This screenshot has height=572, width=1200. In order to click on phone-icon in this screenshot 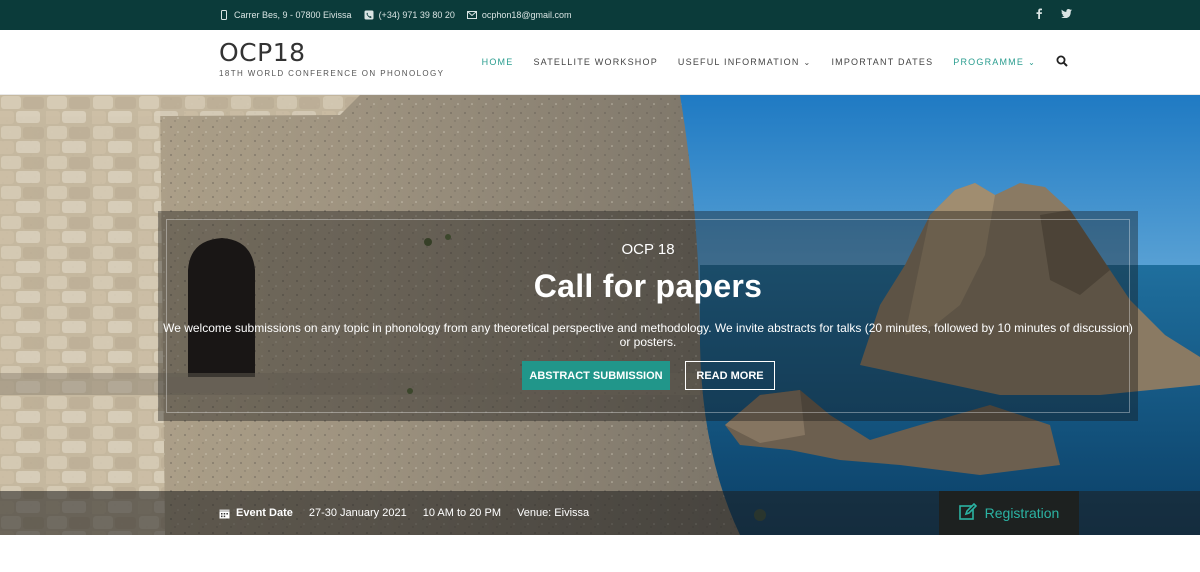, I will do `click(369, 15)`.